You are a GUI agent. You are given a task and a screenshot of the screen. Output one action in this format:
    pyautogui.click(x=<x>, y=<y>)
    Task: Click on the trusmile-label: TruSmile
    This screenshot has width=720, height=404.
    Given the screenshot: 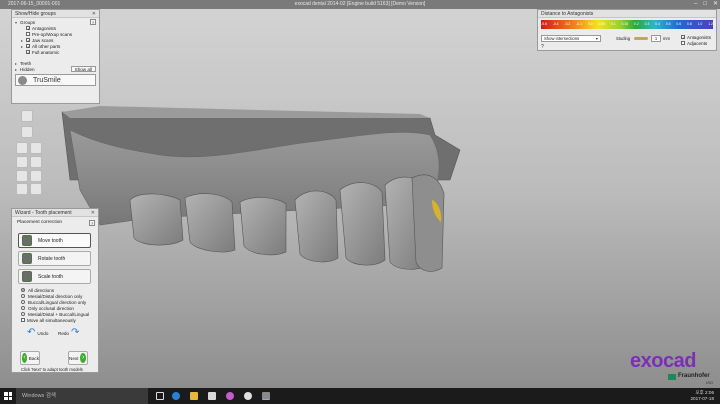 What is the action you would take?
    pyautogui.click(x=47, y=80)
    